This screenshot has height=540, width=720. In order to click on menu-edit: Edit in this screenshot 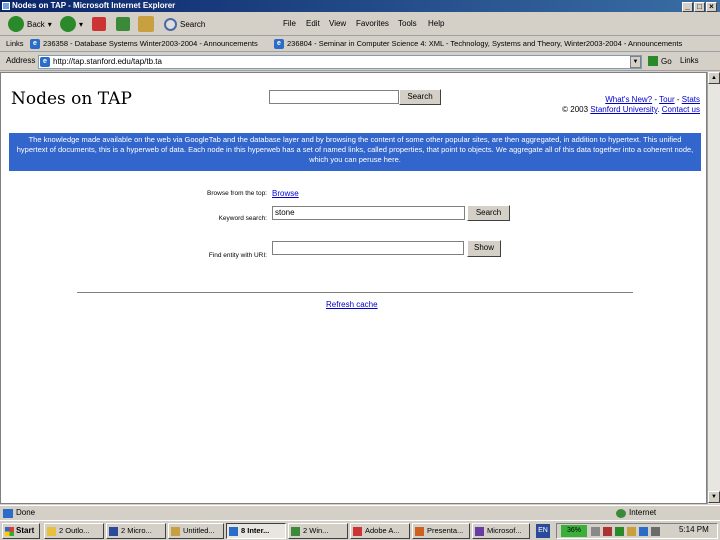, I will do `click(313, 23)`.